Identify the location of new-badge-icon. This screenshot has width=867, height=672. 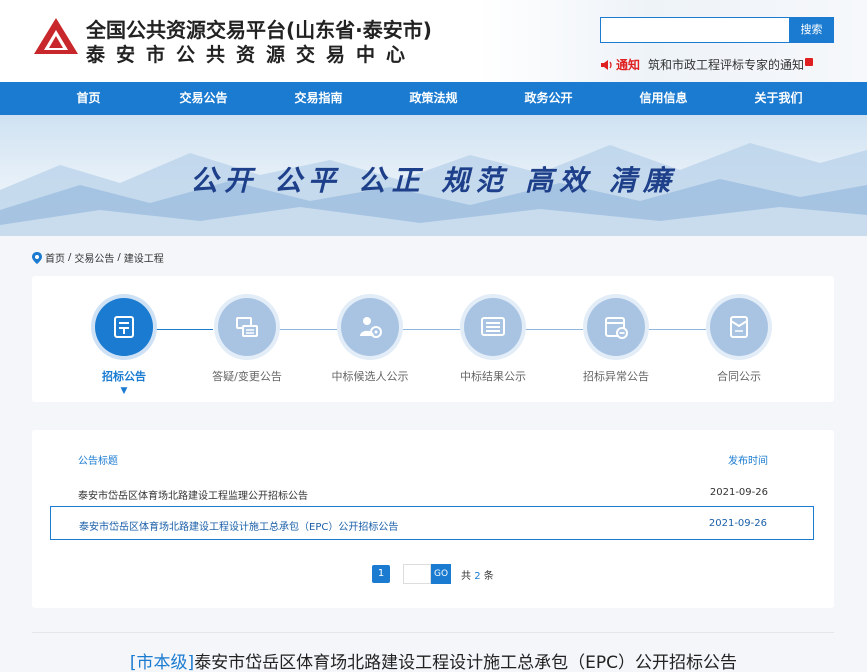
(809, 61).